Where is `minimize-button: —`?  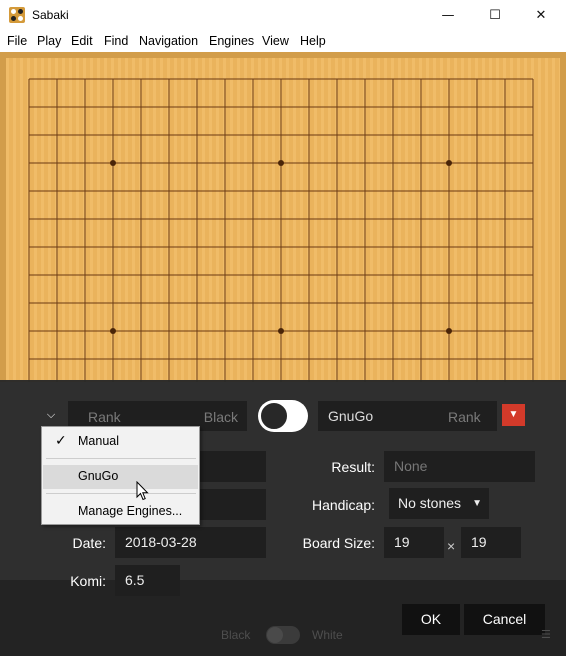 minimize-button: — is located at coordinates (448, 15).